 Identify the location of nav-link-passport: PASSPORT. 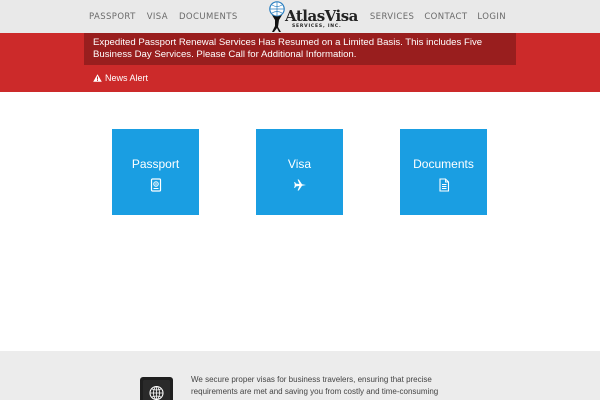
(112, 17).